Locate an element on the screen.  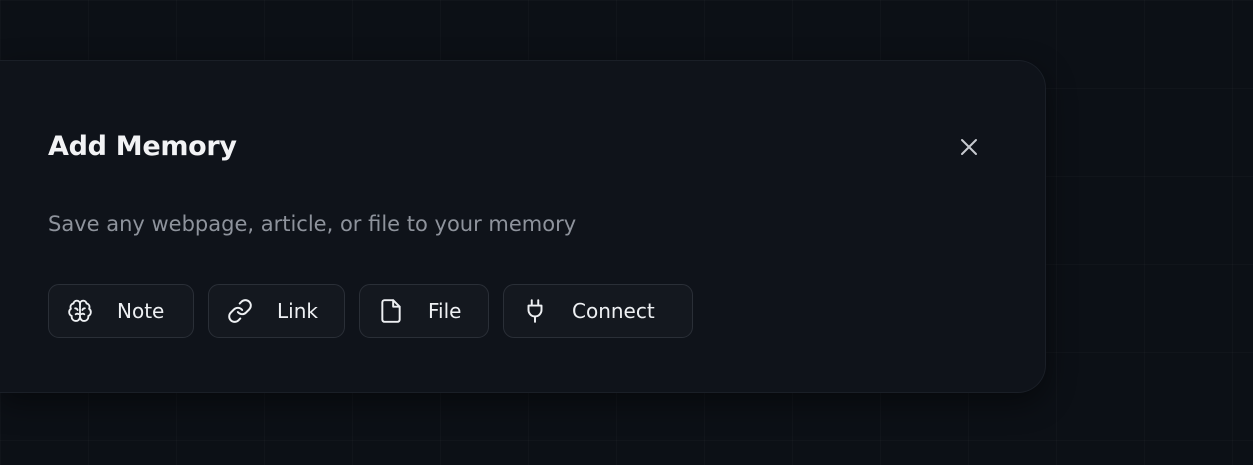
note-button: Note is located at coordinates (121, 311).